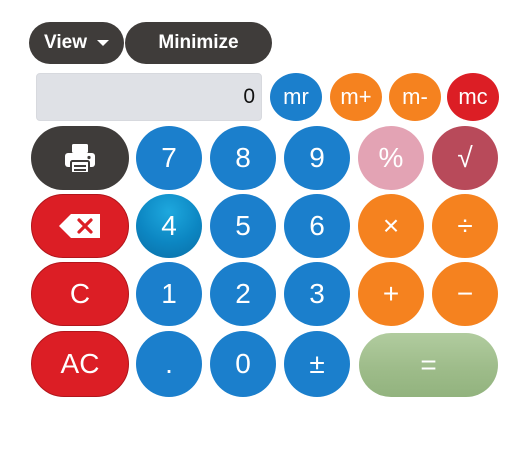 The image size is (528, 462). I want to click on digit-2-label: 2, so click(243, 293).